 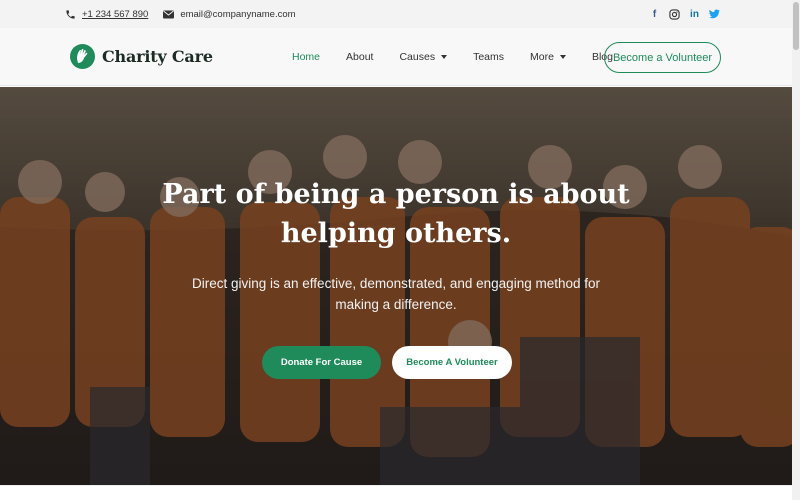 I want to click on brand-name: Charity Care, so click(x=157, y=56).